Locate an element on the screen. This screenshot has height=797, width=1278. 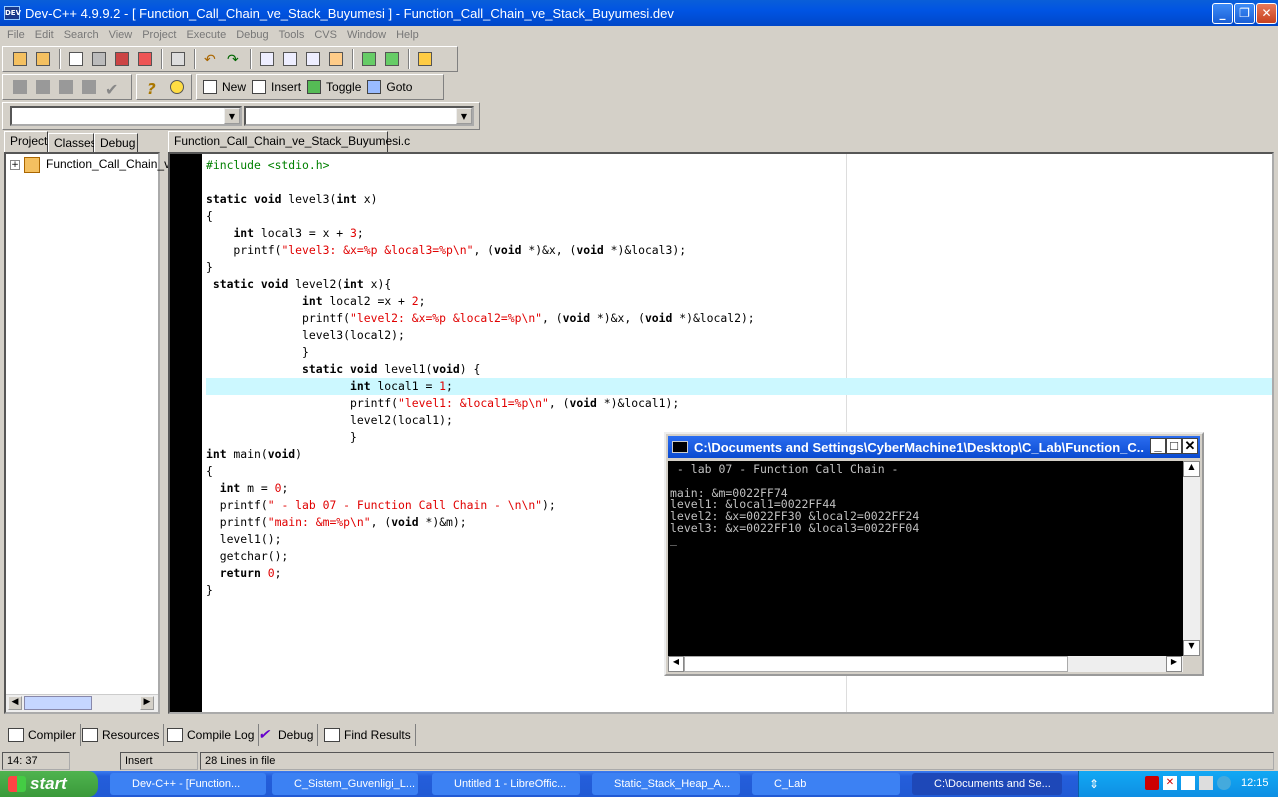
member-combo: ▼ is located at coordinates (359, 116).